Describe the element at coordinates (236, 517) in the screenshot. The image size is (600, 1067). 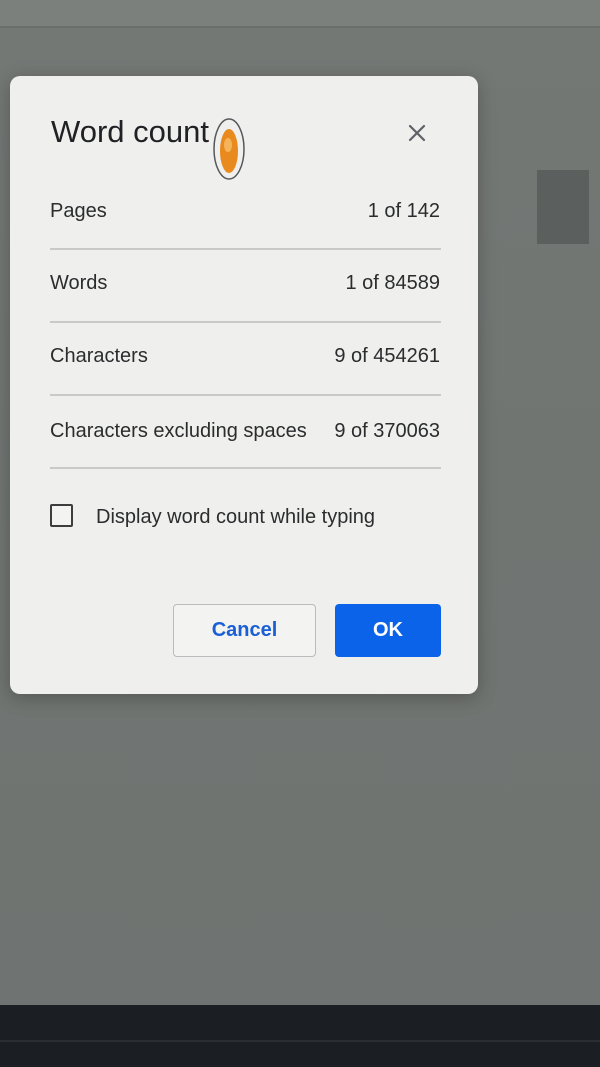
I see `checkbox-label: Display word count while typing` at that location.